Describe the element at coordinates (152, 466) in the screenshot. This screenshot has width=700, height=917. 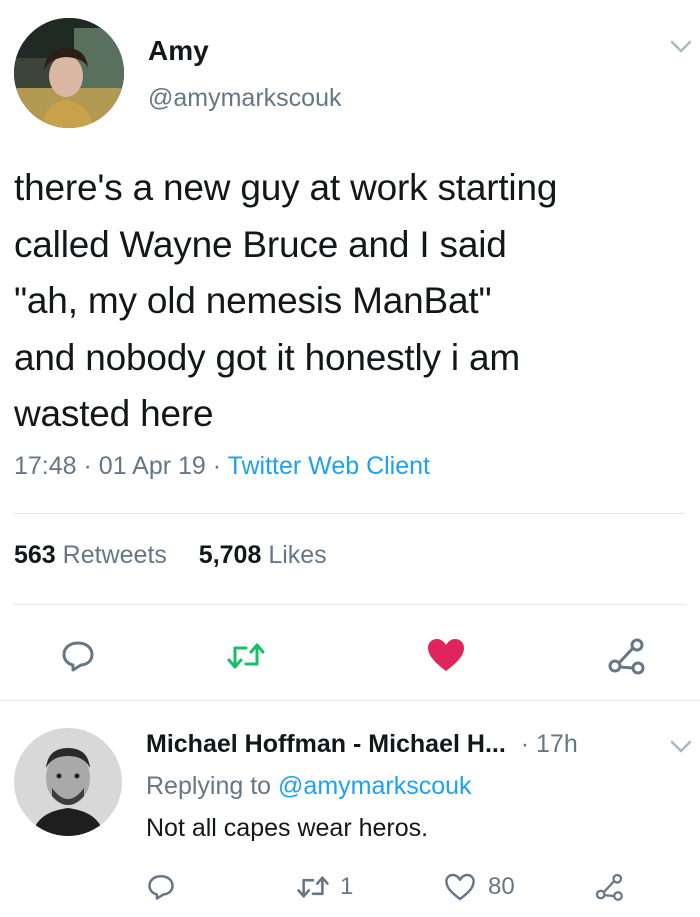
I see `tweet-date: 01 Apr 19` at that location.